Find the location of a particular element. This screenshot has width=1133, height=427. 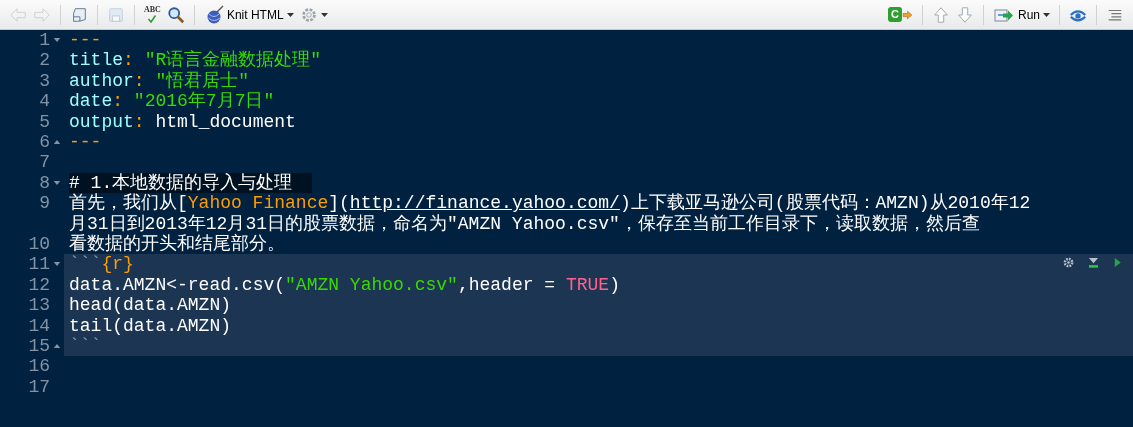

code-line: author: "悟君居士" is located at coordinates (159, 80).